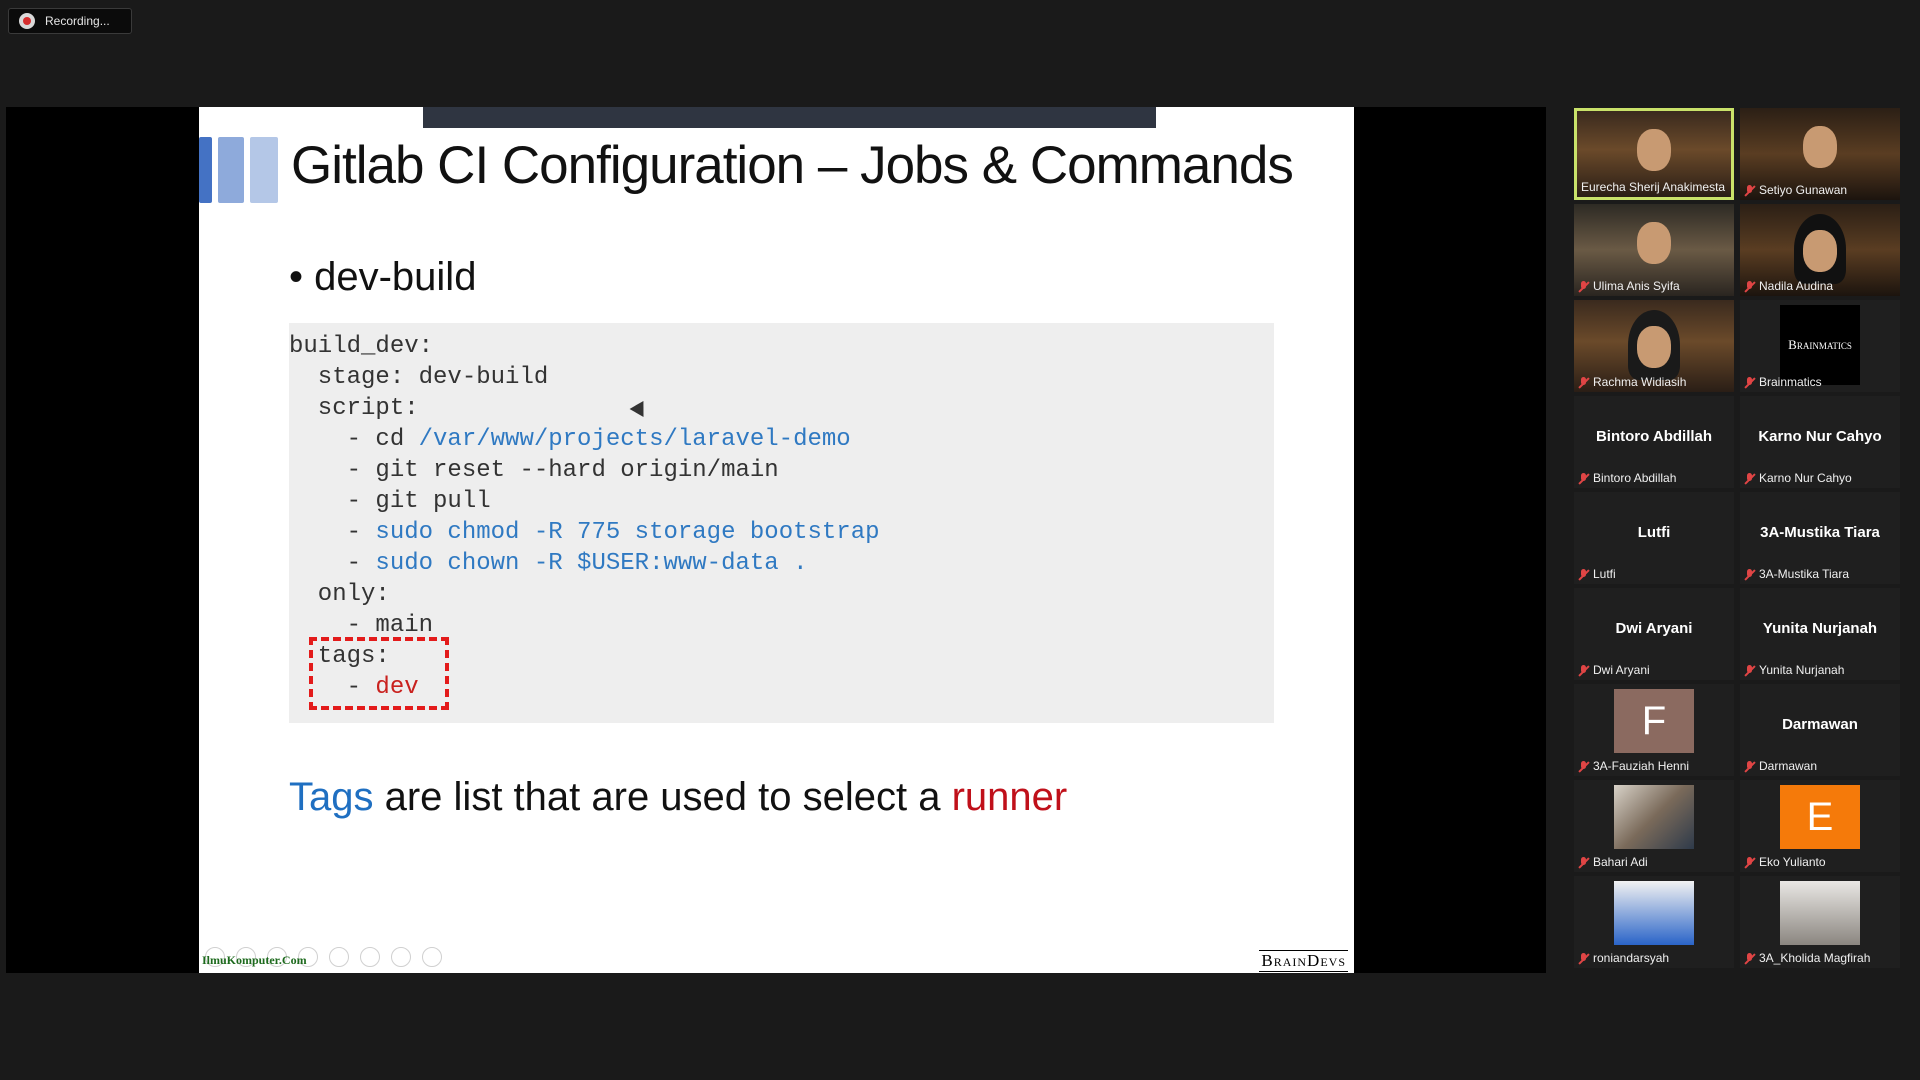  What do you see at coordinates (339, 957) in the screenshot?
I see `zoom-icon` at bounding box center [339, 957].